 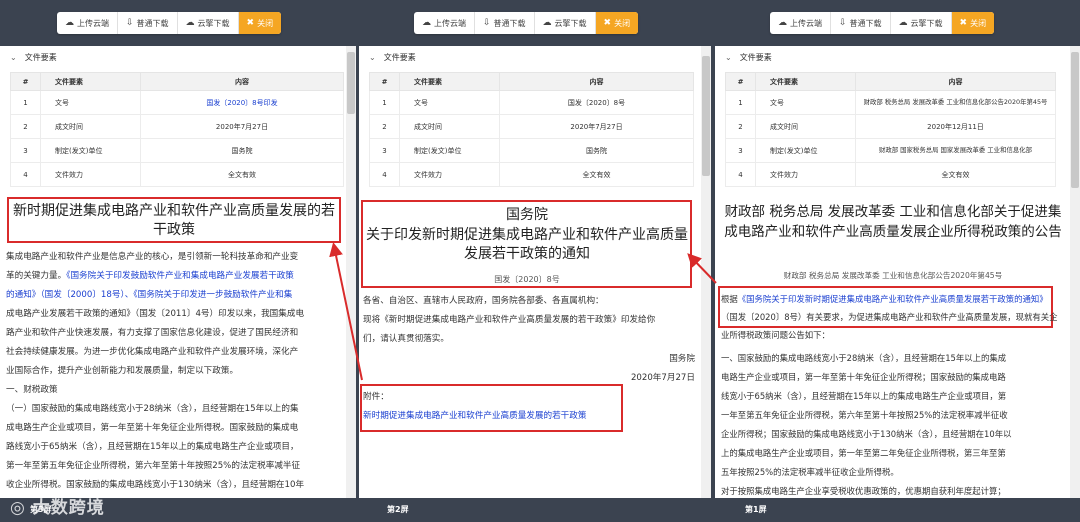 What do you see at coordinates (241, 103) in the screenshot?
I see `doc-number-link: 国发〔2020〕8号印发` at bounding box center [241, 103].